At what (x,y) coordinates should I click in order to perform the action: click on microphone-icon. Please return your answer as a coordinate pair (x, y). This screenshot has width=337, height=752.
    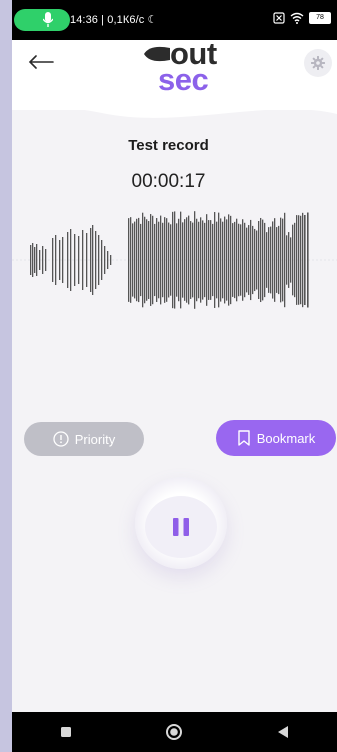
    Looking at the image, I should click on (48, 19).